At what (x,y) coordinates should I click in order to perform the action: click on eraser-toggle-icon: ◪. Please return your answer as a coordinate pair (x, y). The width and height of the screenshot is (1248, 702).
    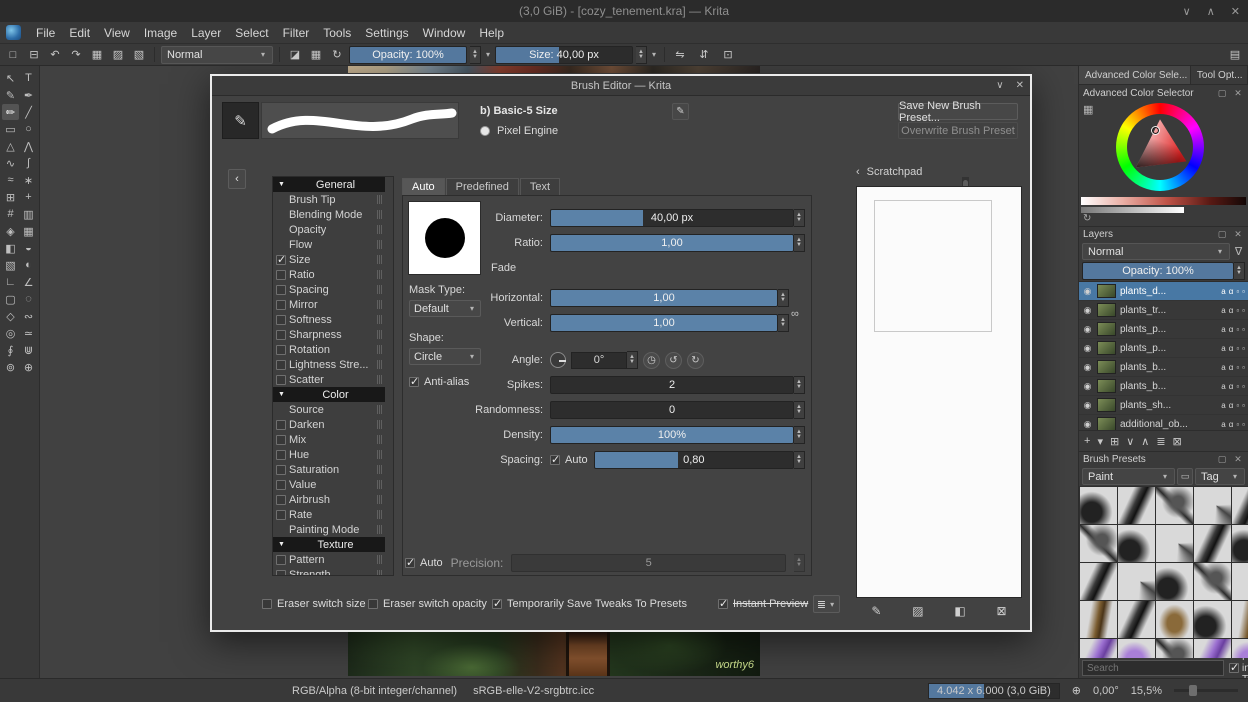
    Looking at the image, I should click on (295, 55).